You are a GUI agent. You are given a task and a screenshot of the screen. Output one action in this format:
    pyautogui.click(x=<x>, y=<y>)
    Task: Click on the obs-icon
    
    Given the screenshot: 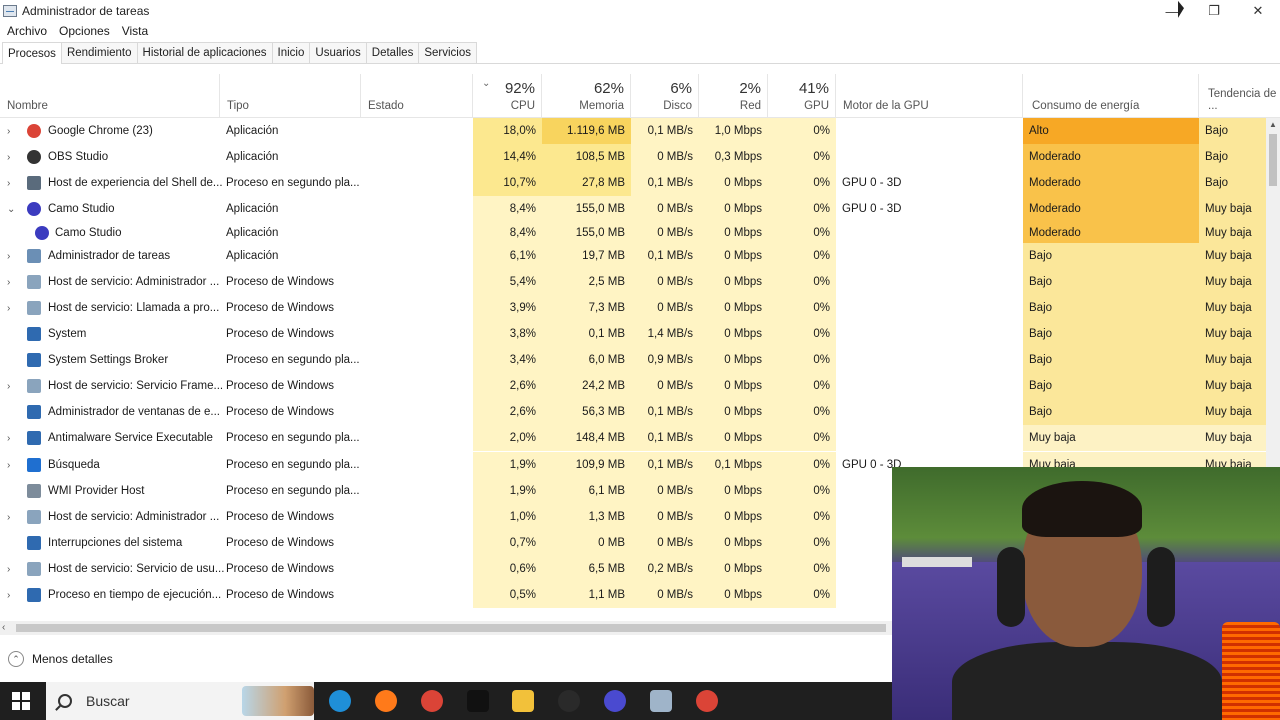 What is the action you would take?
    pyautogui.click(x=569, y=701)
    